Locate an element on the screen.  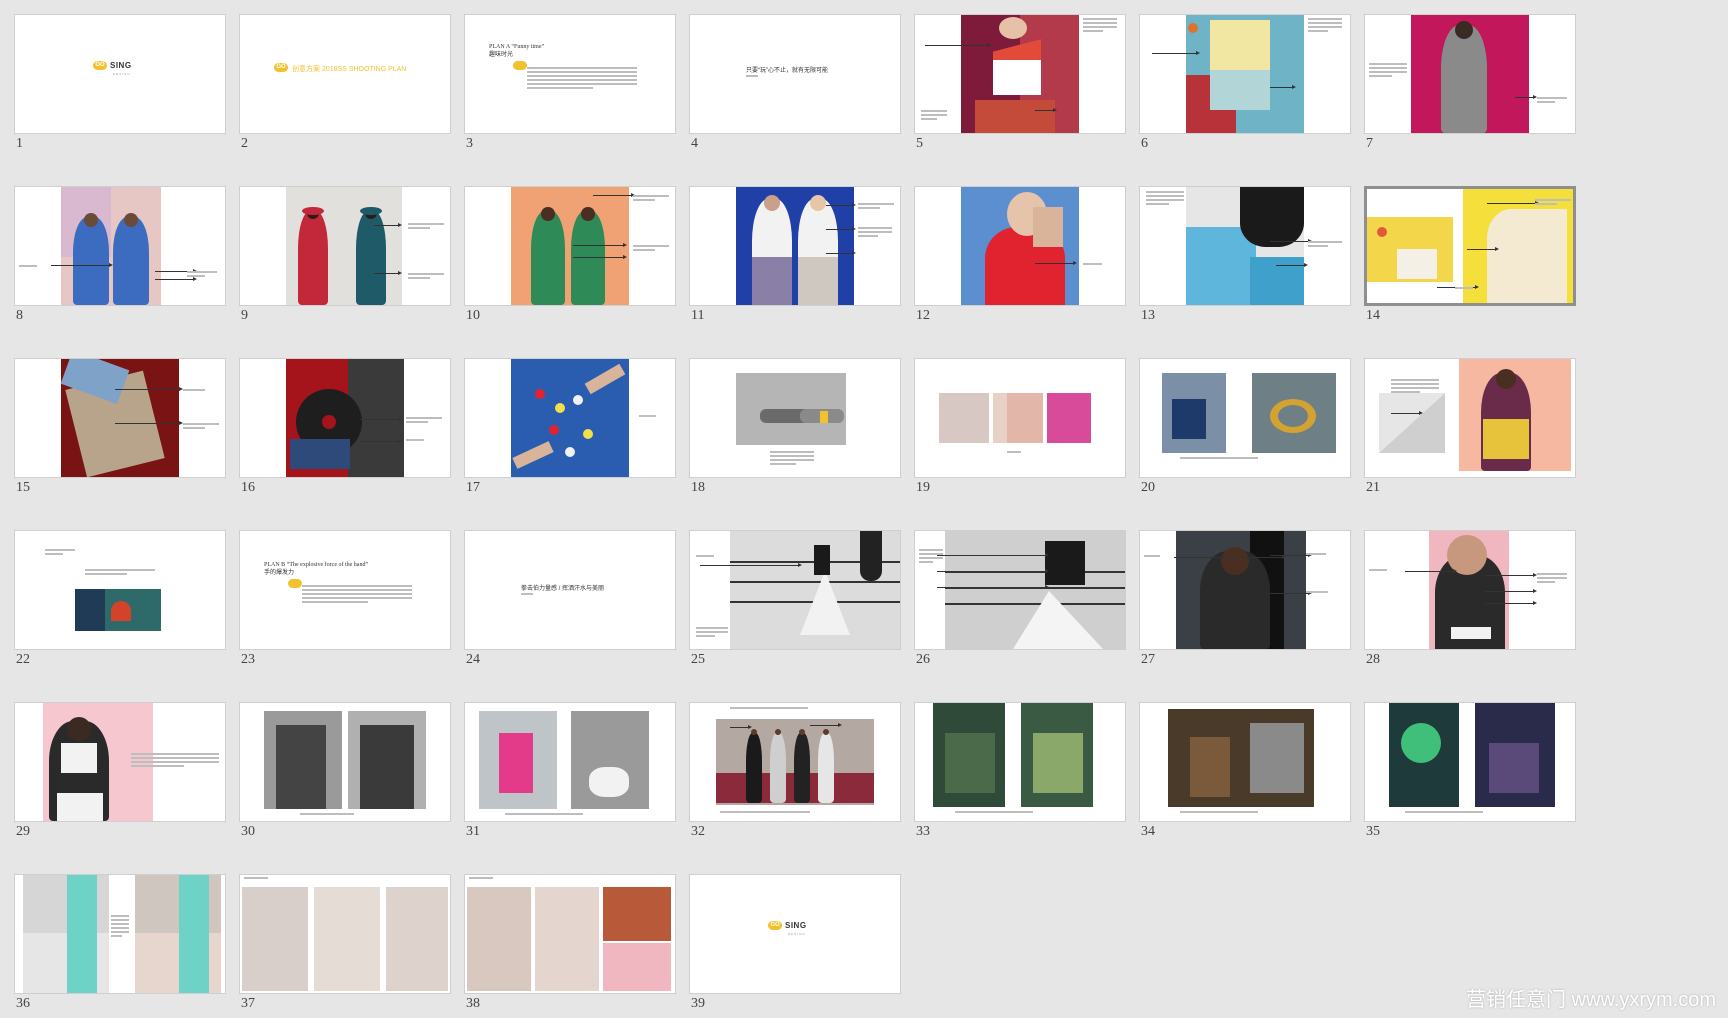
slide-thumbnail: 28 is located at coordinates (1470, 598).